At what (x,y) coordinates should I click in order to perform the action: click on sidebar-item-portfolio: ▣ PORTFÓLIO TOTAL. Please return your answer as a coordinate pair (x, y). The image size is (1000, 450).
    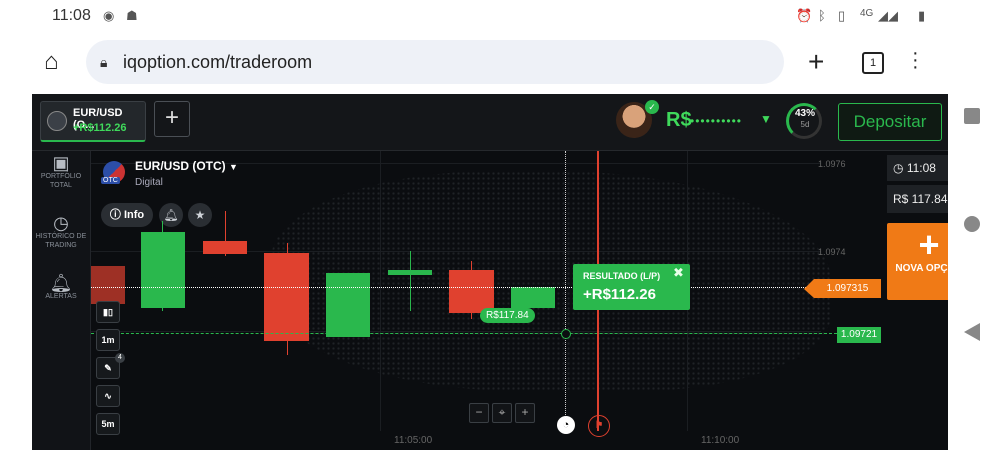
    Looking at the image, I should click on (61, 171).